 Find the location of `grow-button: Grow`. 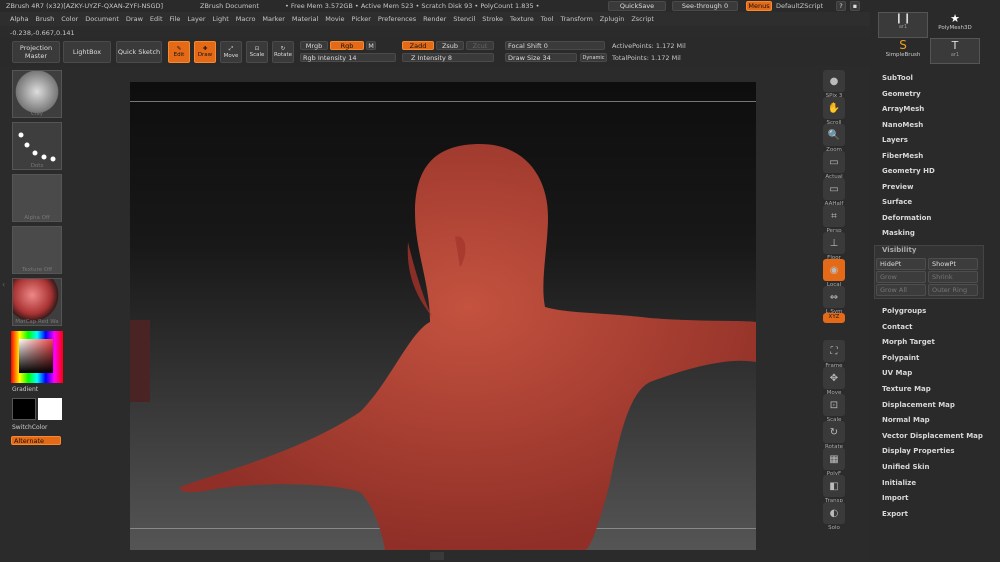

grow-button: Grow is located at coordinates (901, 277).